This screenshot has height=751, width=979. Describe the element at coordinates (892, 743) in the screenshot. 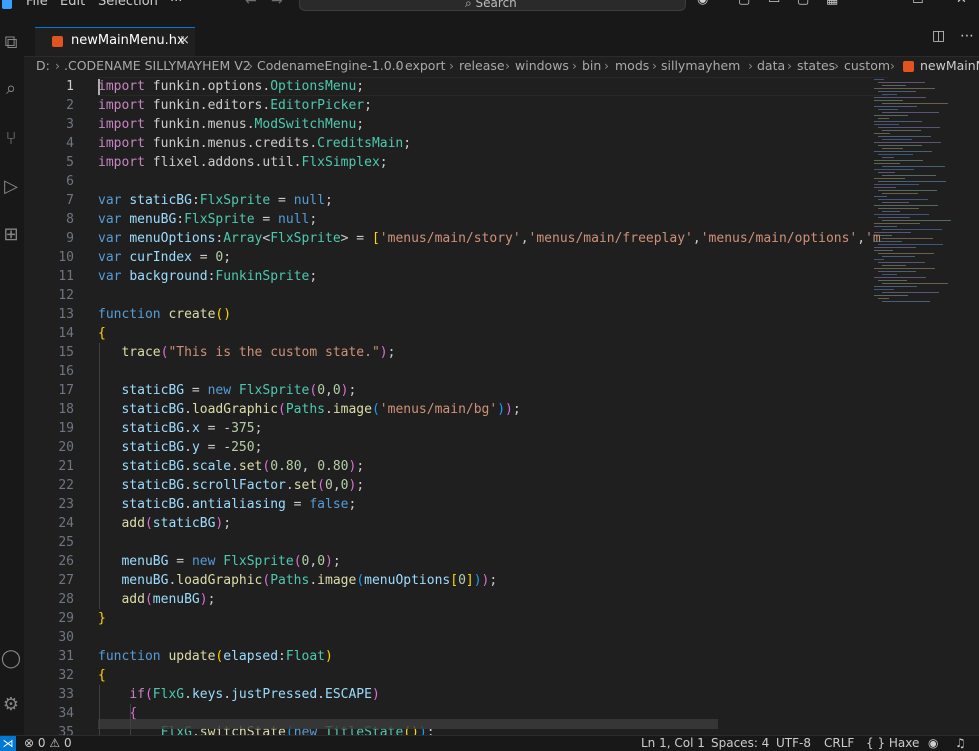

I see `language-mode: { } Haxe` at that location.